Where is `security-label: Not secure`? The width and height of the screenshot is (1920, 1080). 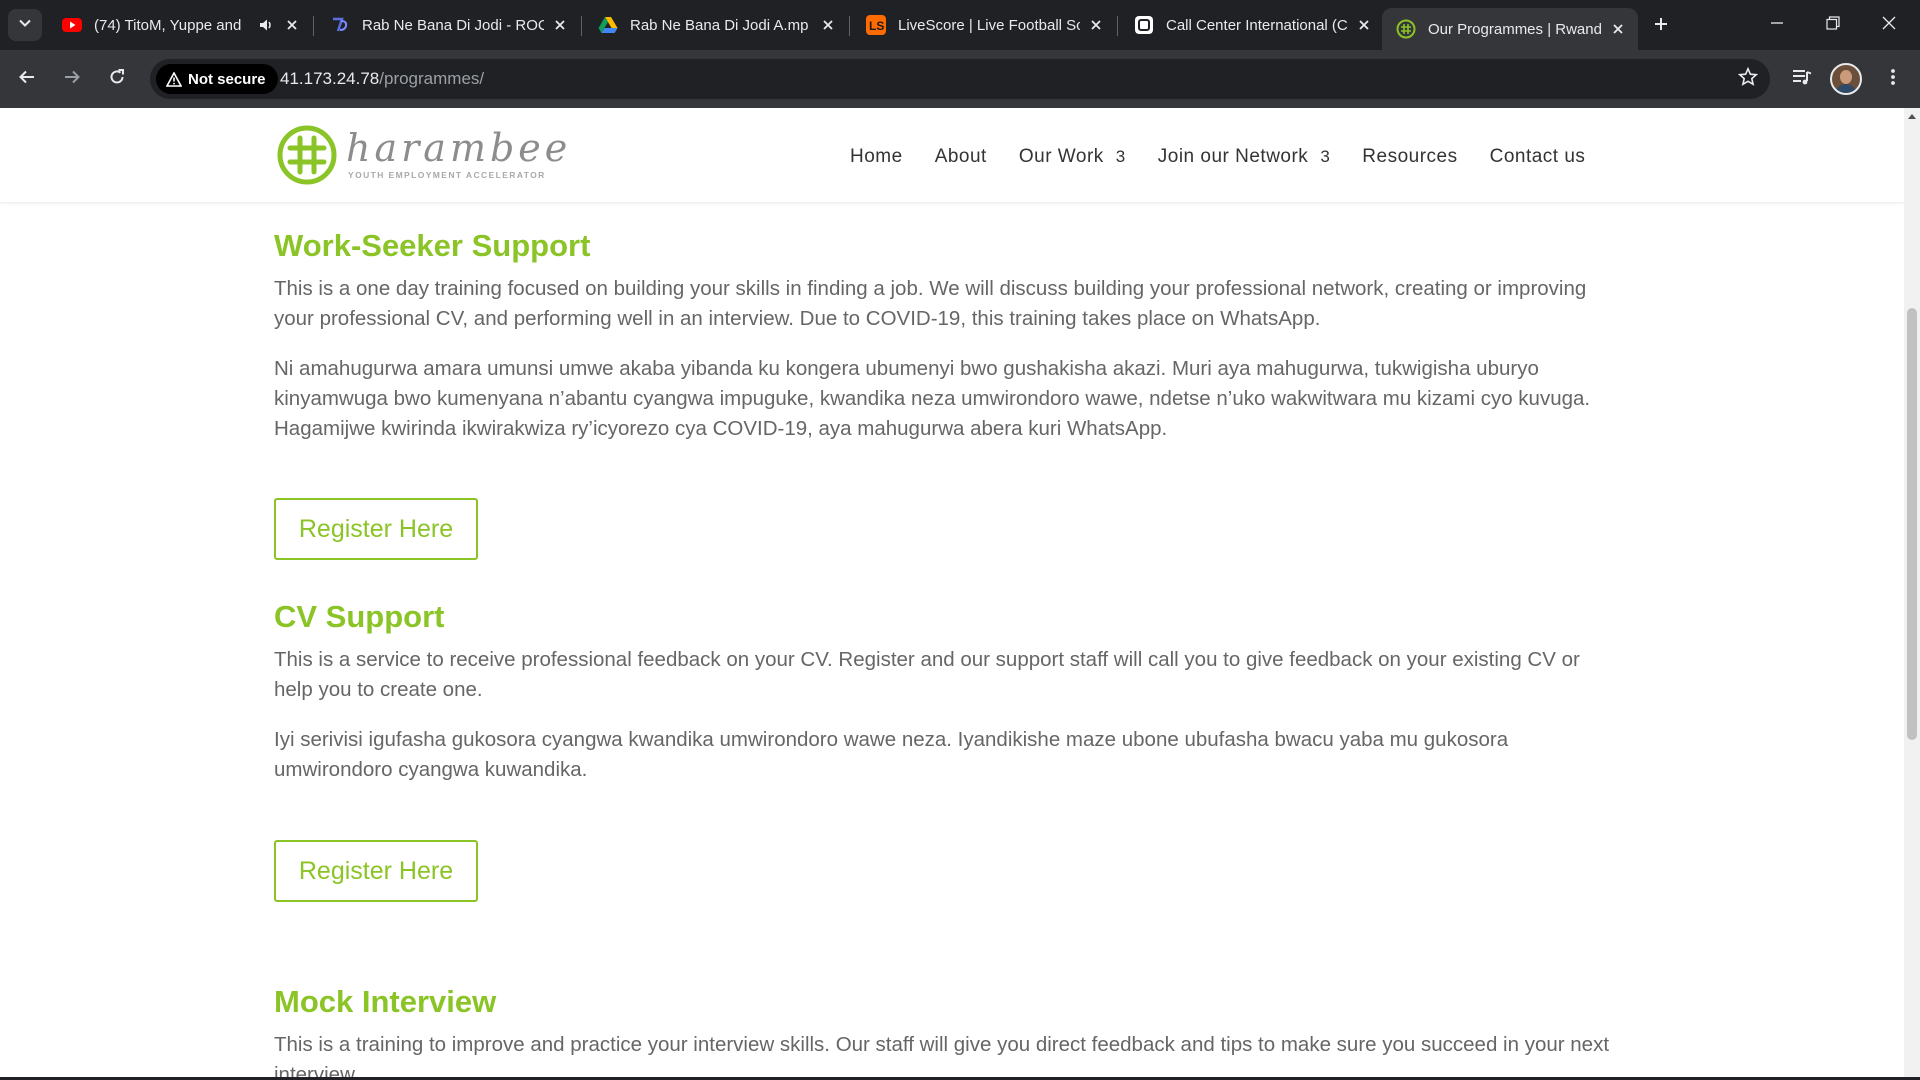 security-label: Not secure is located at coordinates (227, 79).